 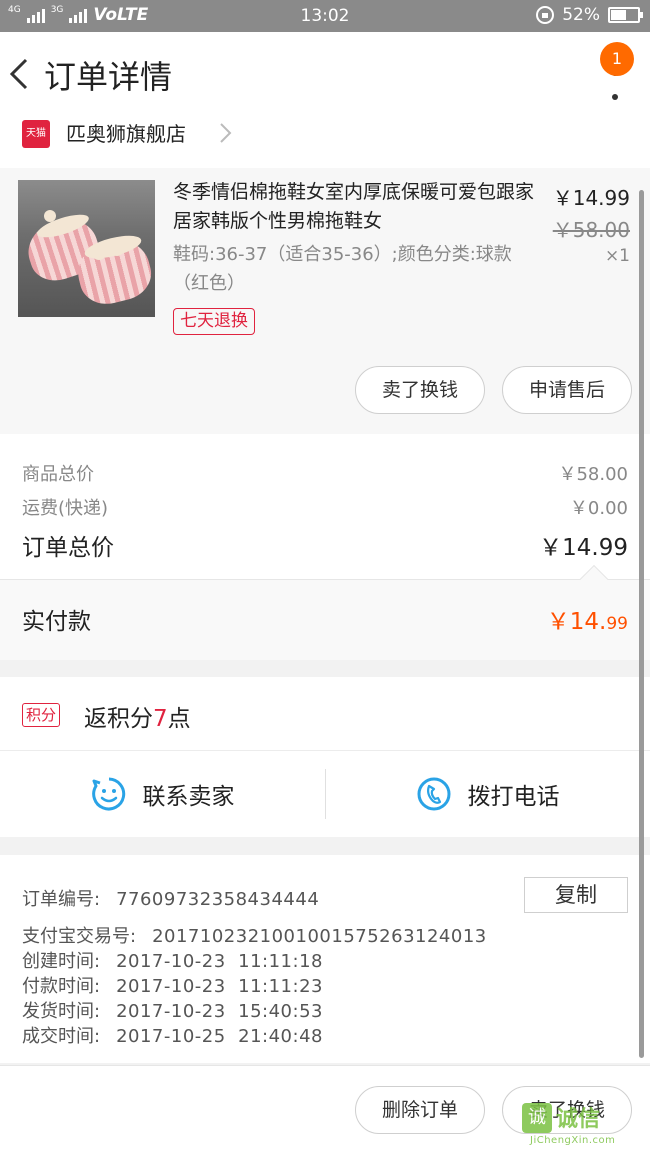 I want to click on chevron-right-icon, so click(x=226, y=133).